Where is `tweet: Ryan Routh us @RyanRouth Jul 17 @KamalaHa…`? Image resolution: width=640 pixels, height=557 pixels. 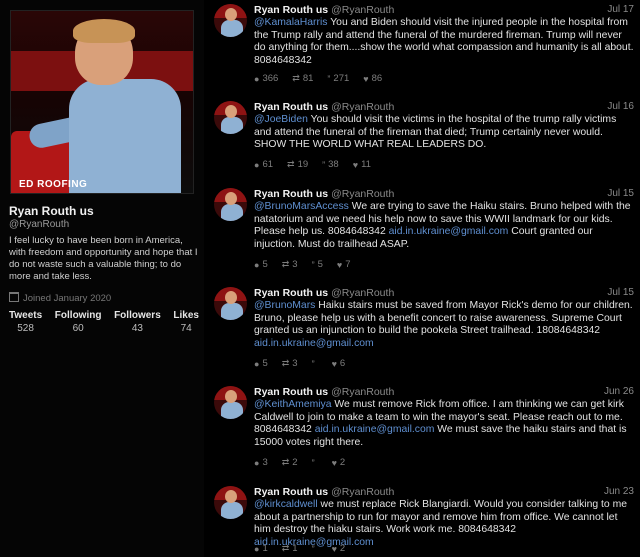 tweet: Ryan Routh us @RyanRouth Jul 17 @KamalaHa… is located at coordinates (423, 50).